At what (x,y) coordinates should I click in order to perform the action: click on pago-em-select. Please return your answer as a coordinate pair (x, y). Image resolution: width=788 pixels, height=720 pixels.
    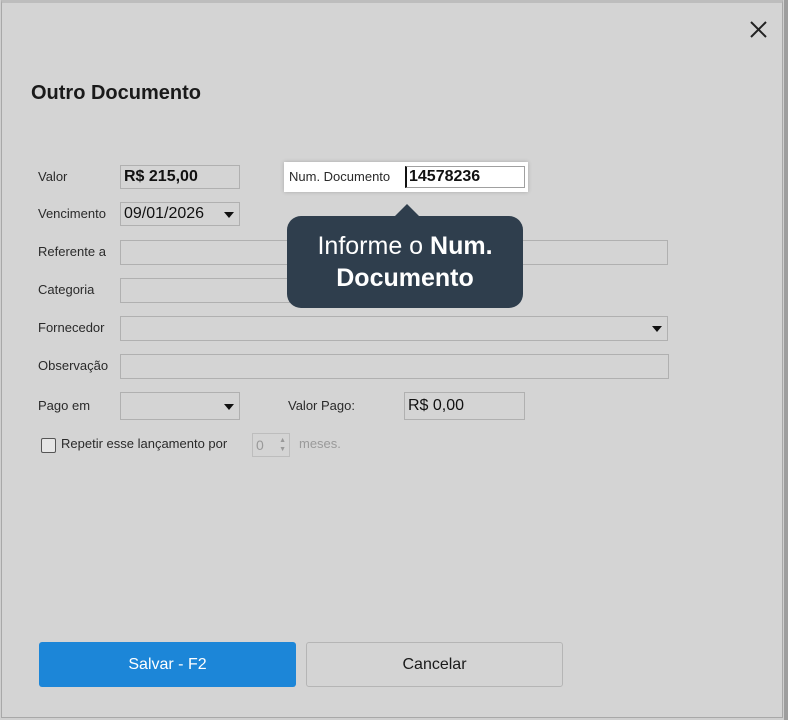
    Looking at the image, I should click on (180, 406).